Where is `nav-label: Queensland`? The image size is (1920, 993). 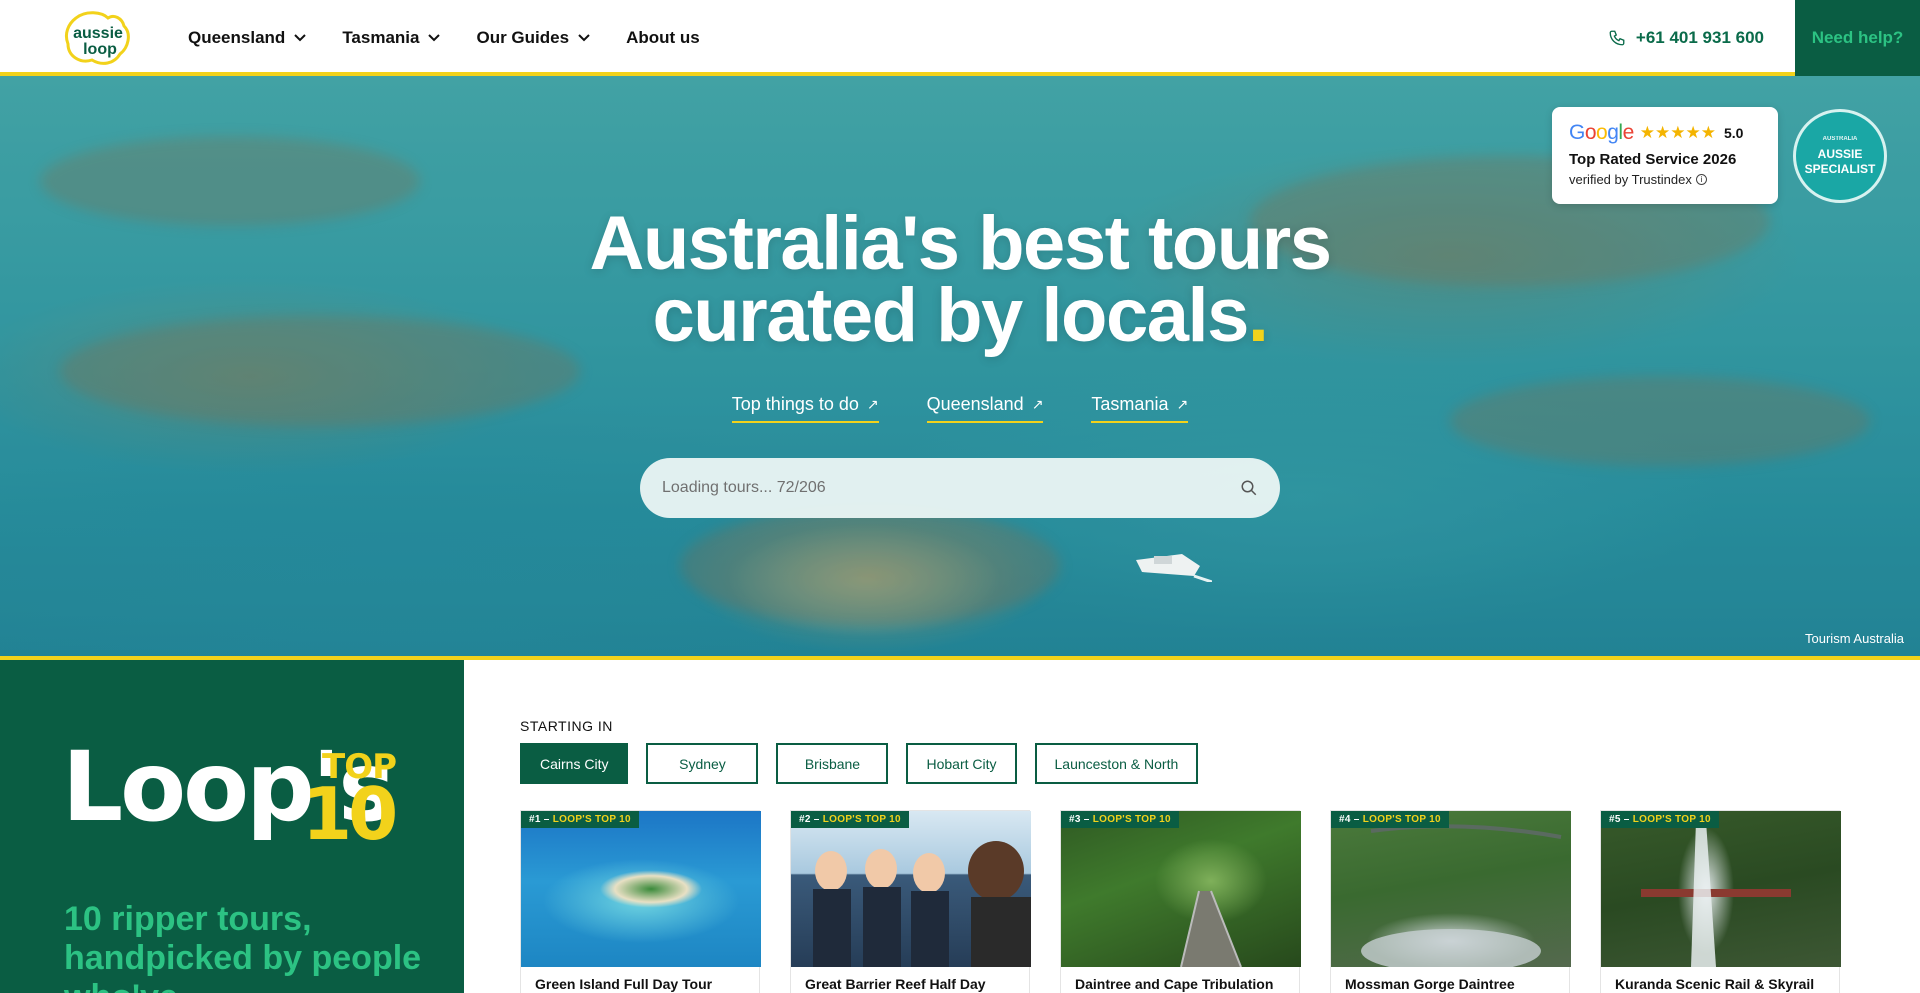 nav-label: Queensland is located at coordinates (237, 37).